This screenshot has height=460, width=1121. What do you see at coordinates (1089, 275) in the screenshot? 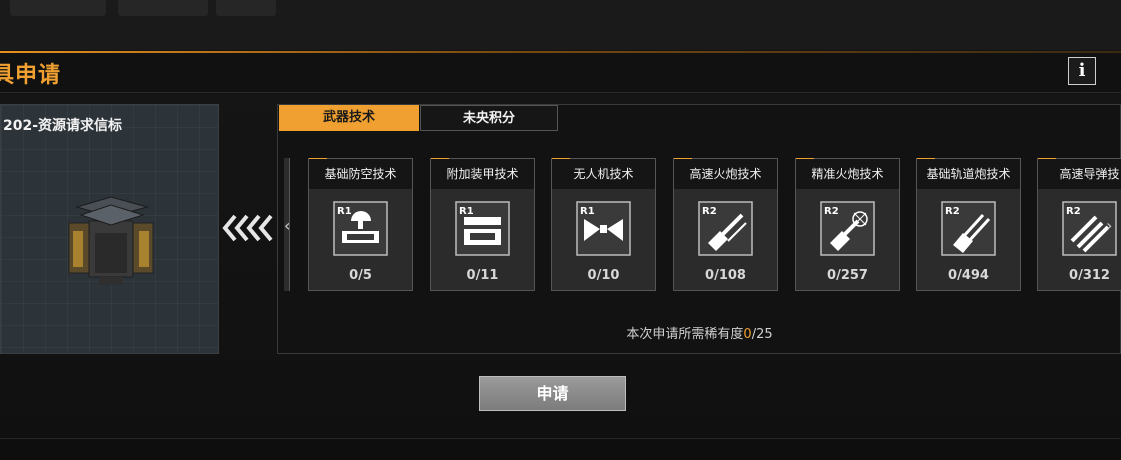
I see `tech-count: 0/312` at bounding box center [1089, 275].